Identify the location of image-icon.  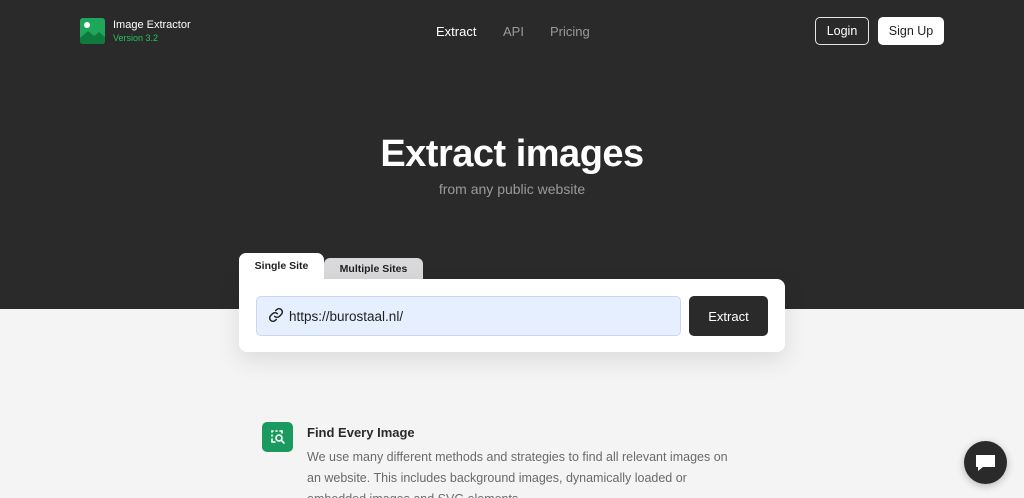
(92, 31).